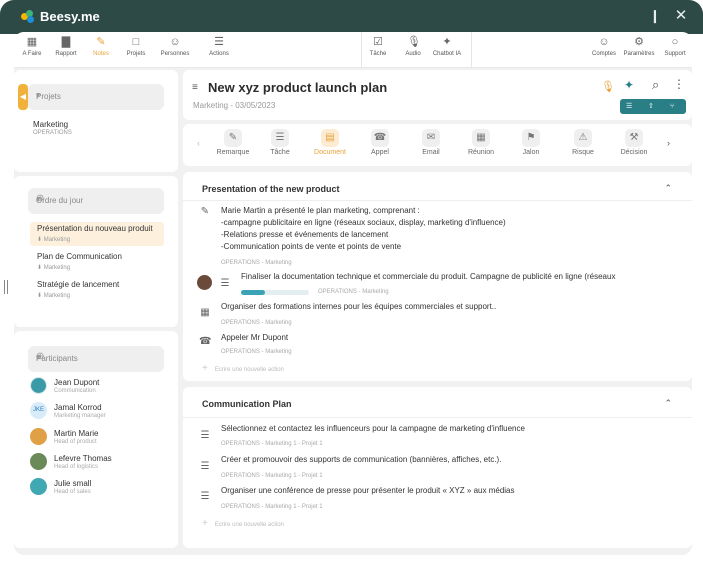 The image size is (703, 570). I want to click on tool-support: ○ Support, so click(675, 46).